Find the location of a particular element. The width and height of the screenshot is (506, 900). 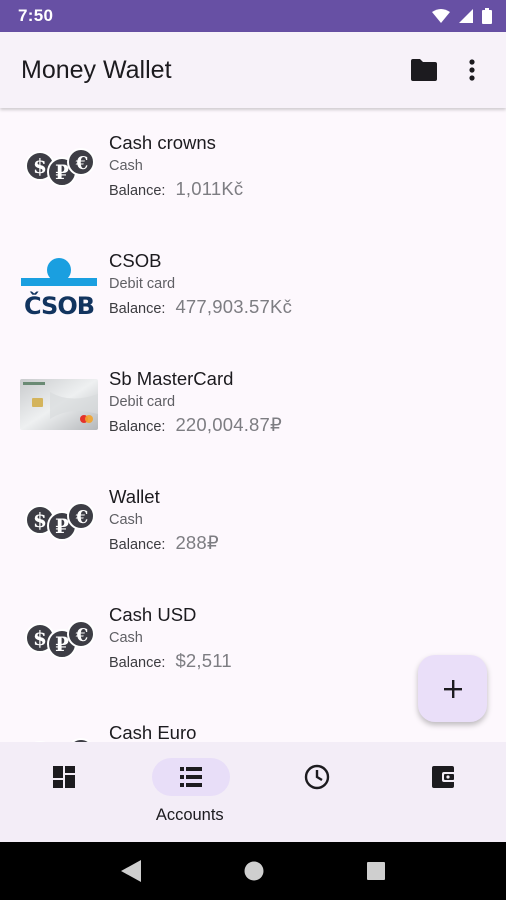

clock-icon is located at coordinates (317, 777).